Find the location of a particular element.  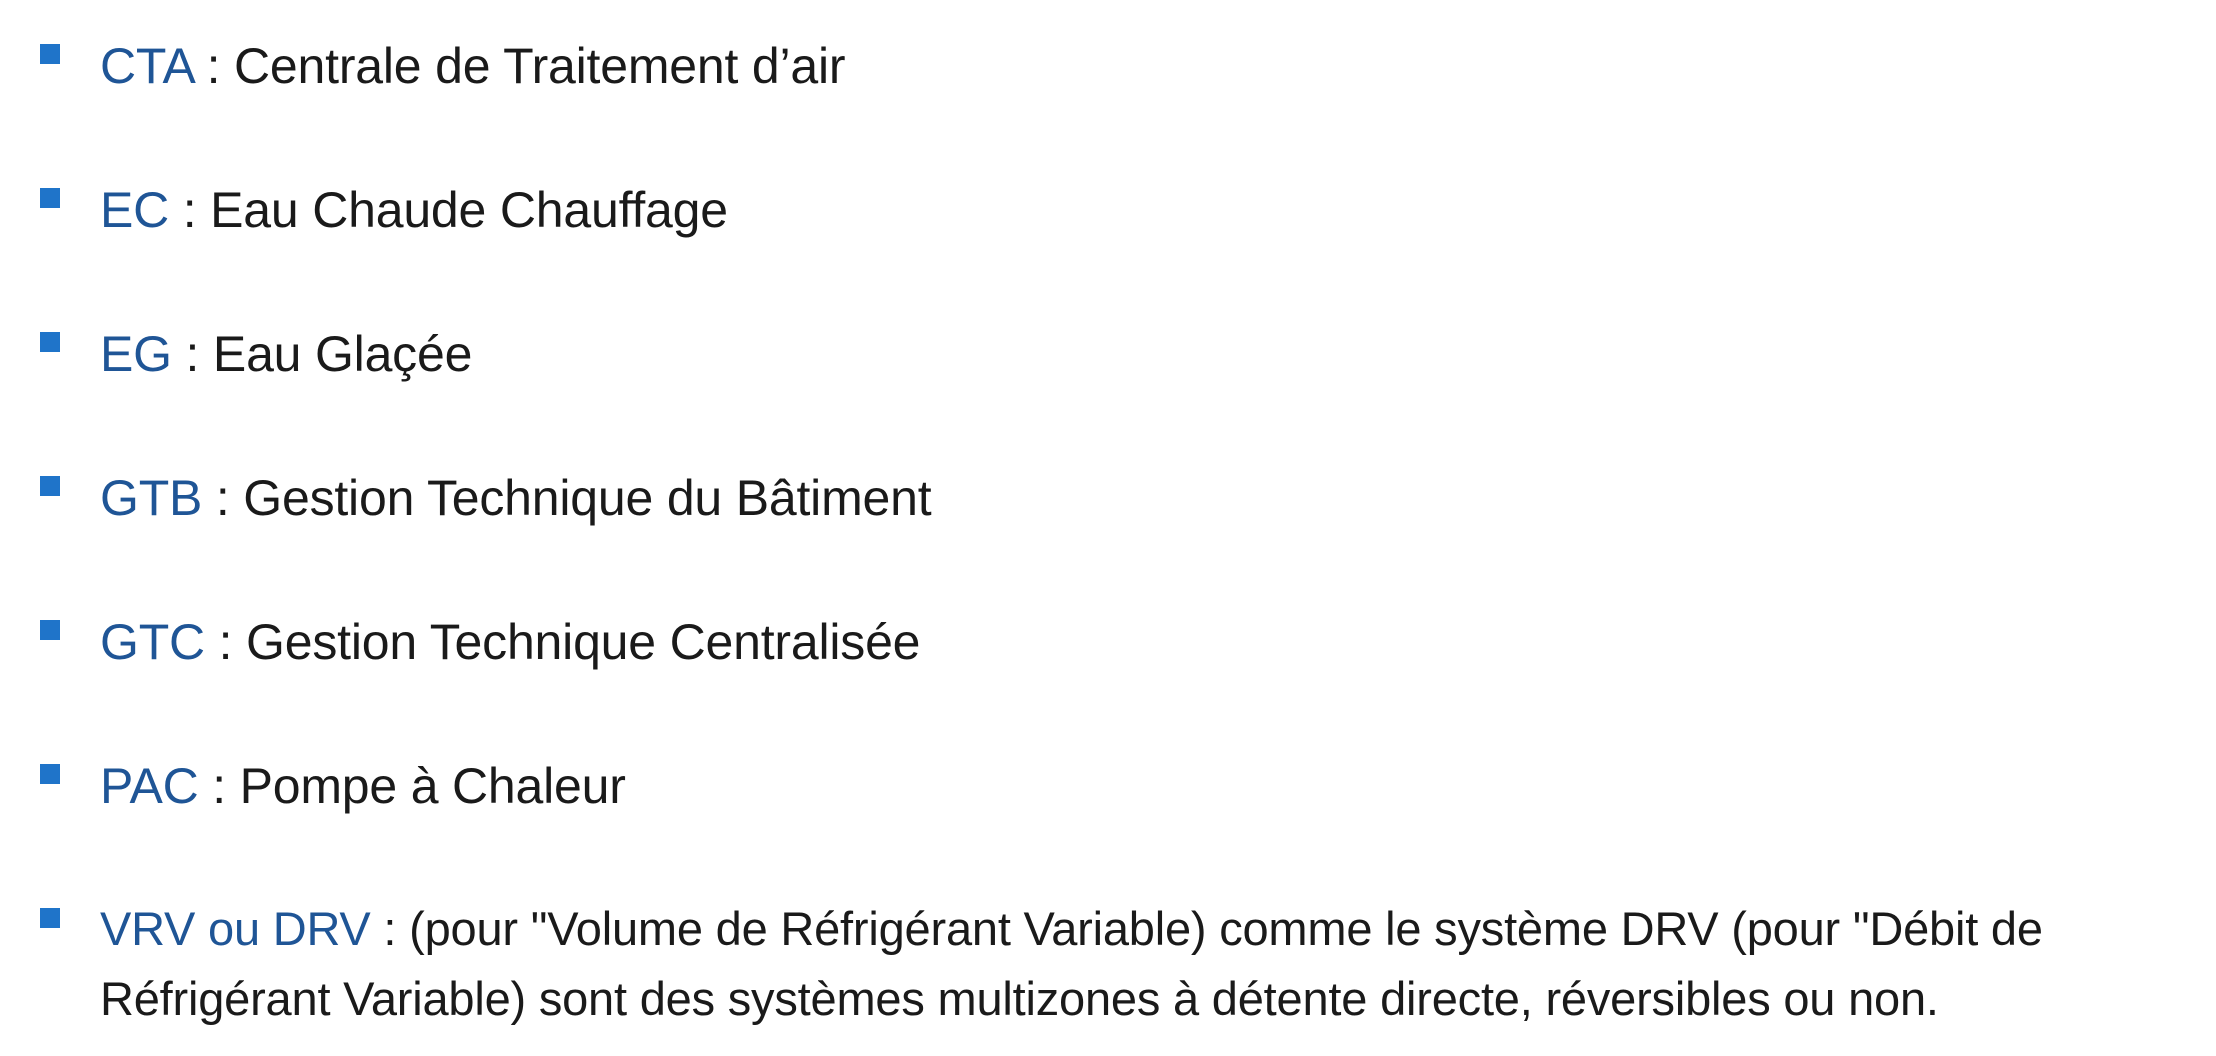

glossary-entry: EC : Eau Chaude Chauffage is located at coordinates (1153, 210).